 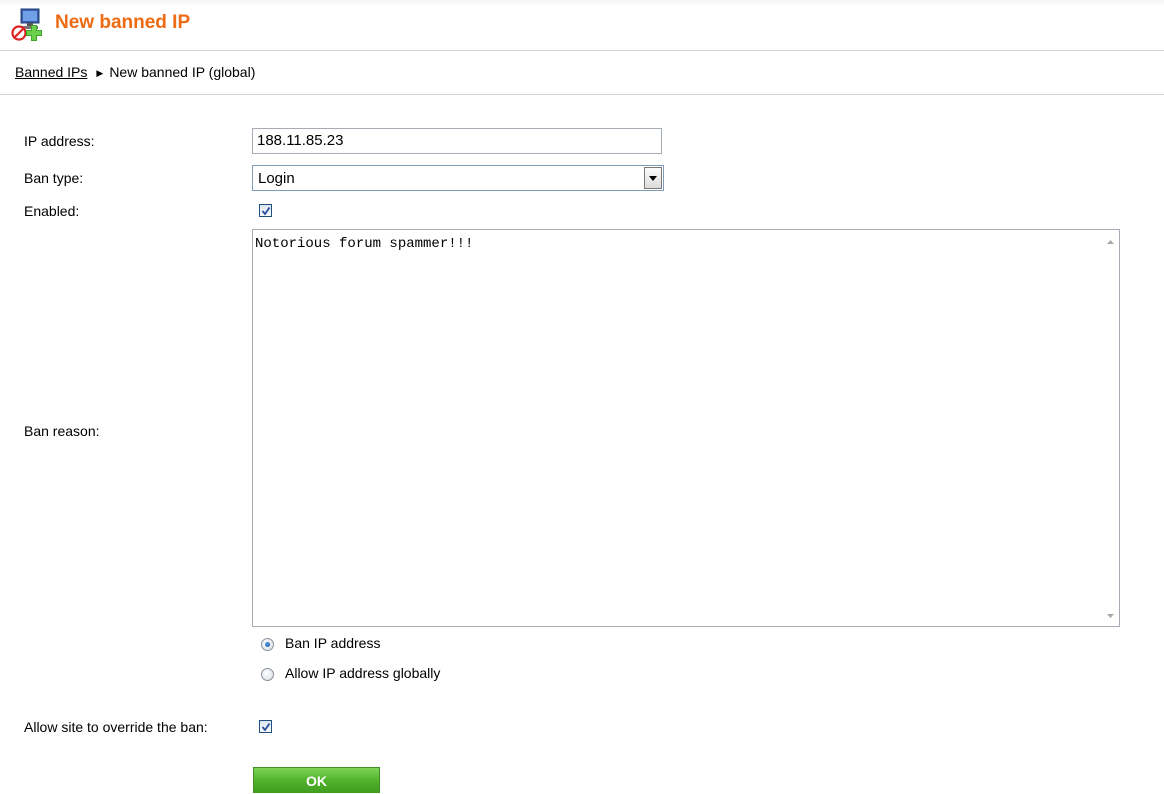 I want to click on ban-reason-label: Ban reason:, so click(x=62, y=431).